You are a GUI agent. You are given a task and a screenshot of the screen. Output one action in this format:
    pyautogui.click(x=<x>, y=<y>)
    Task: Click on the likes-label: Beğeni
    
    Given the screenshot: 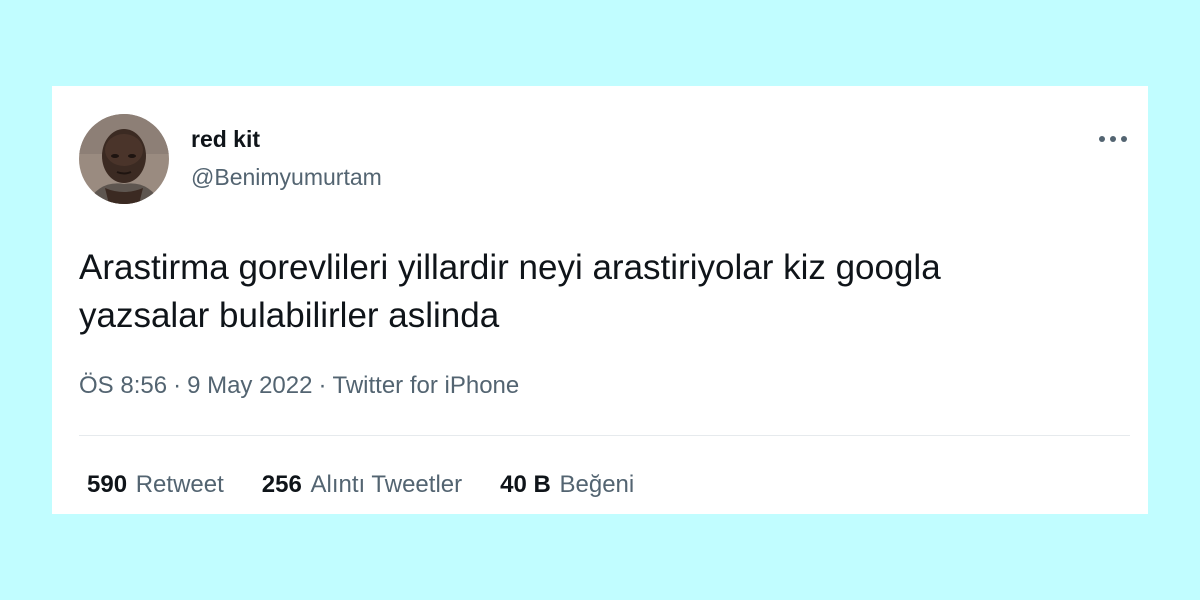 What is the action you would take?
    pyautogui.click(x=597, y=484)
    